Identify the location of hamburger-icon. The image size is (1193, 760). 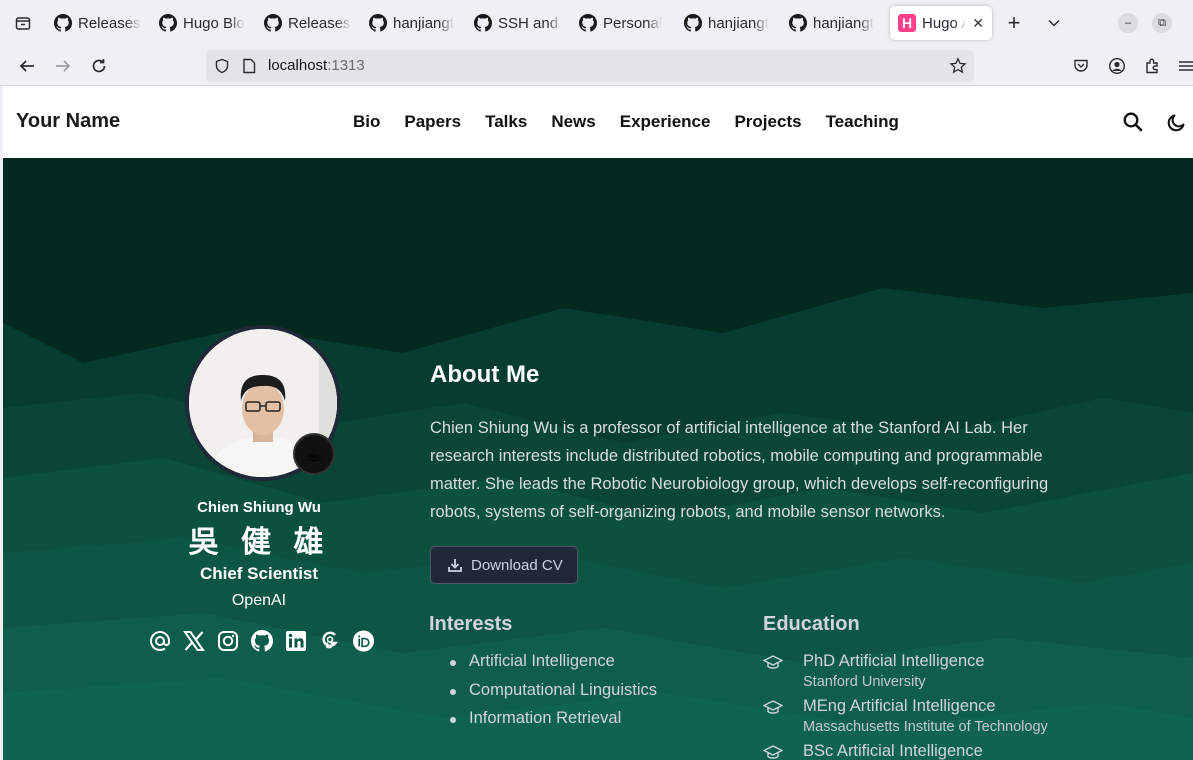
(1186, 66).